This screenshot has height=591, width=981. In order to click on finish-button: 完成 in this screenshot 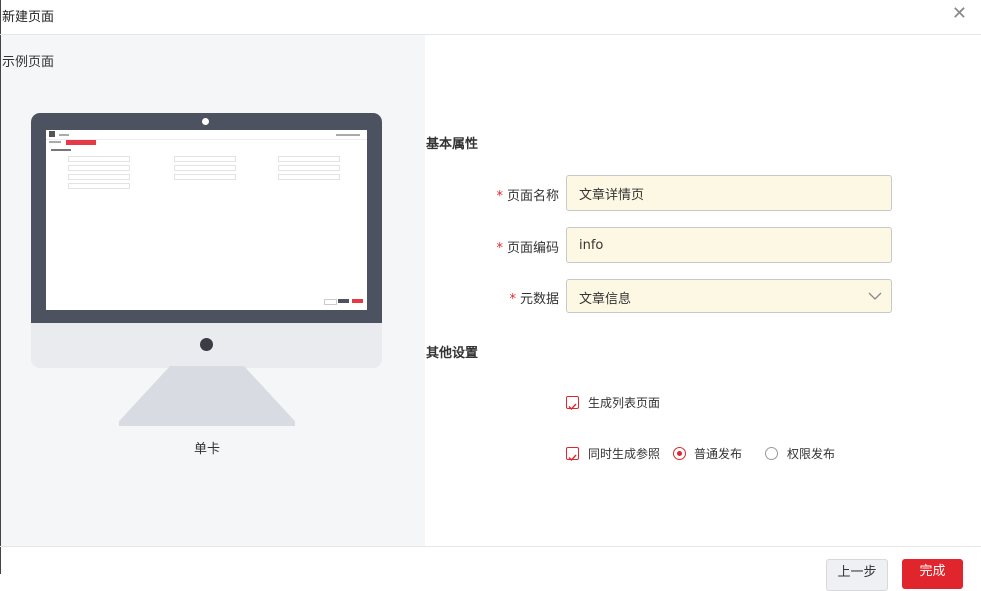, I will do `click(932, 574)`.